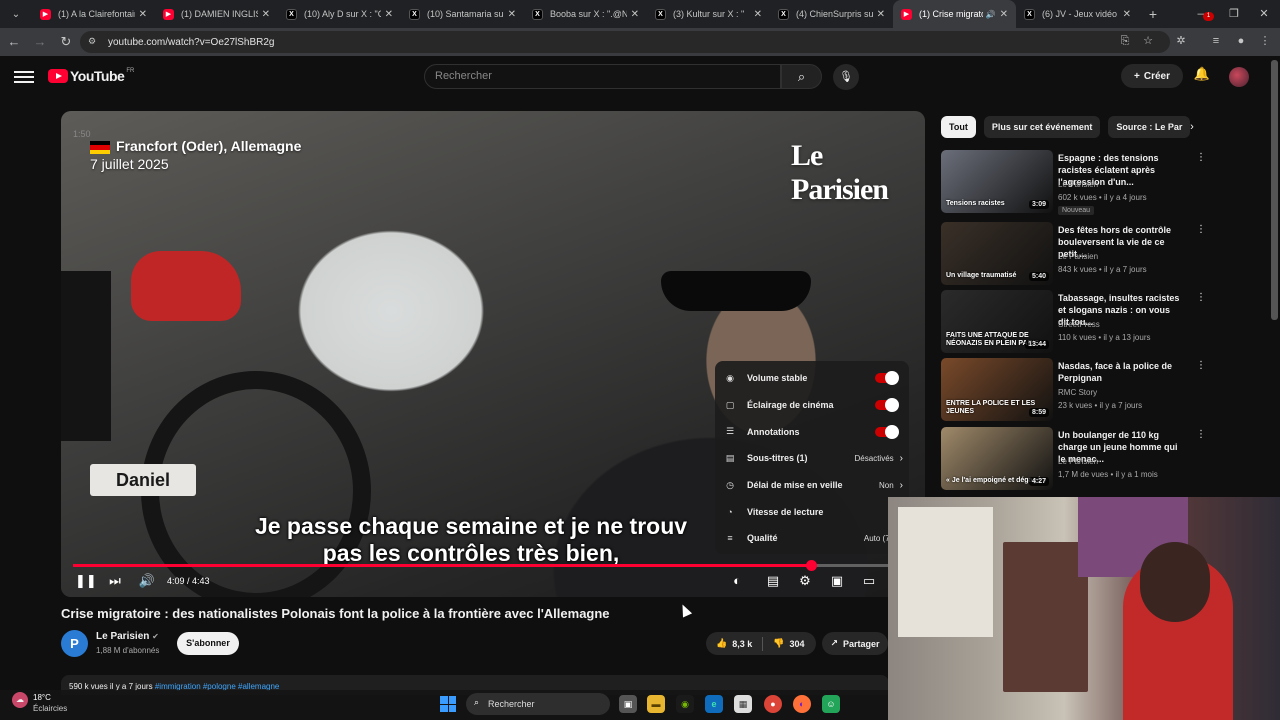  Describe the element at coordinates (1149, 127) in the screenshot. I see `filter-chip: Source : Le Par` at that location.